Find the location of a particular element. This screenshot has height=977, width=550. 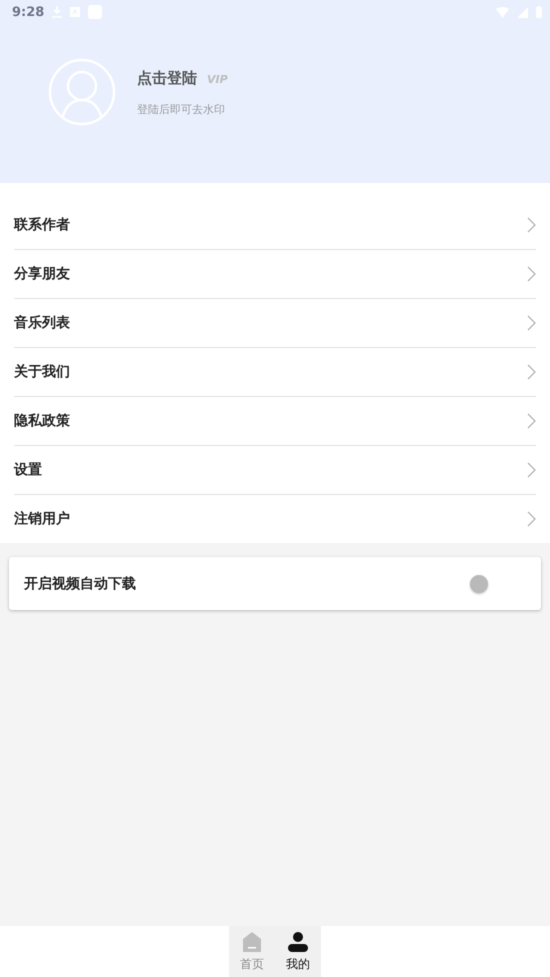

bottom-nav-tab: 我的 is located at coordinates (298, 951).